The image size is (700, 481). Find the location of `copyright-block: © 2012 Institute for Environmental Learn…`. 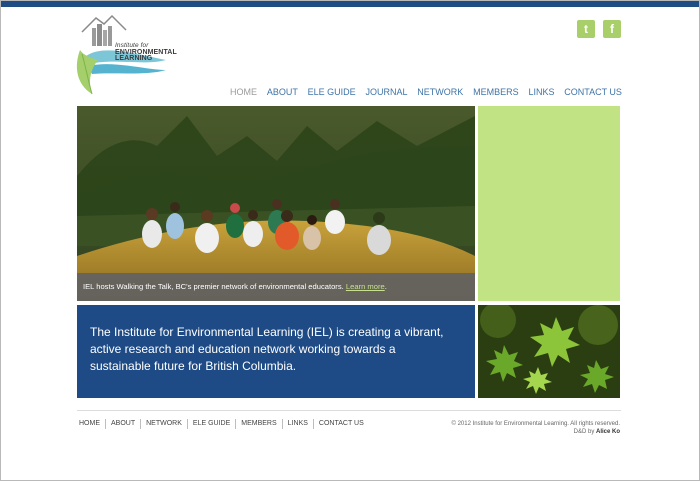

copyright-block: © 2012 Institute for Environmental Learn… is located at coordinates (535, 428).